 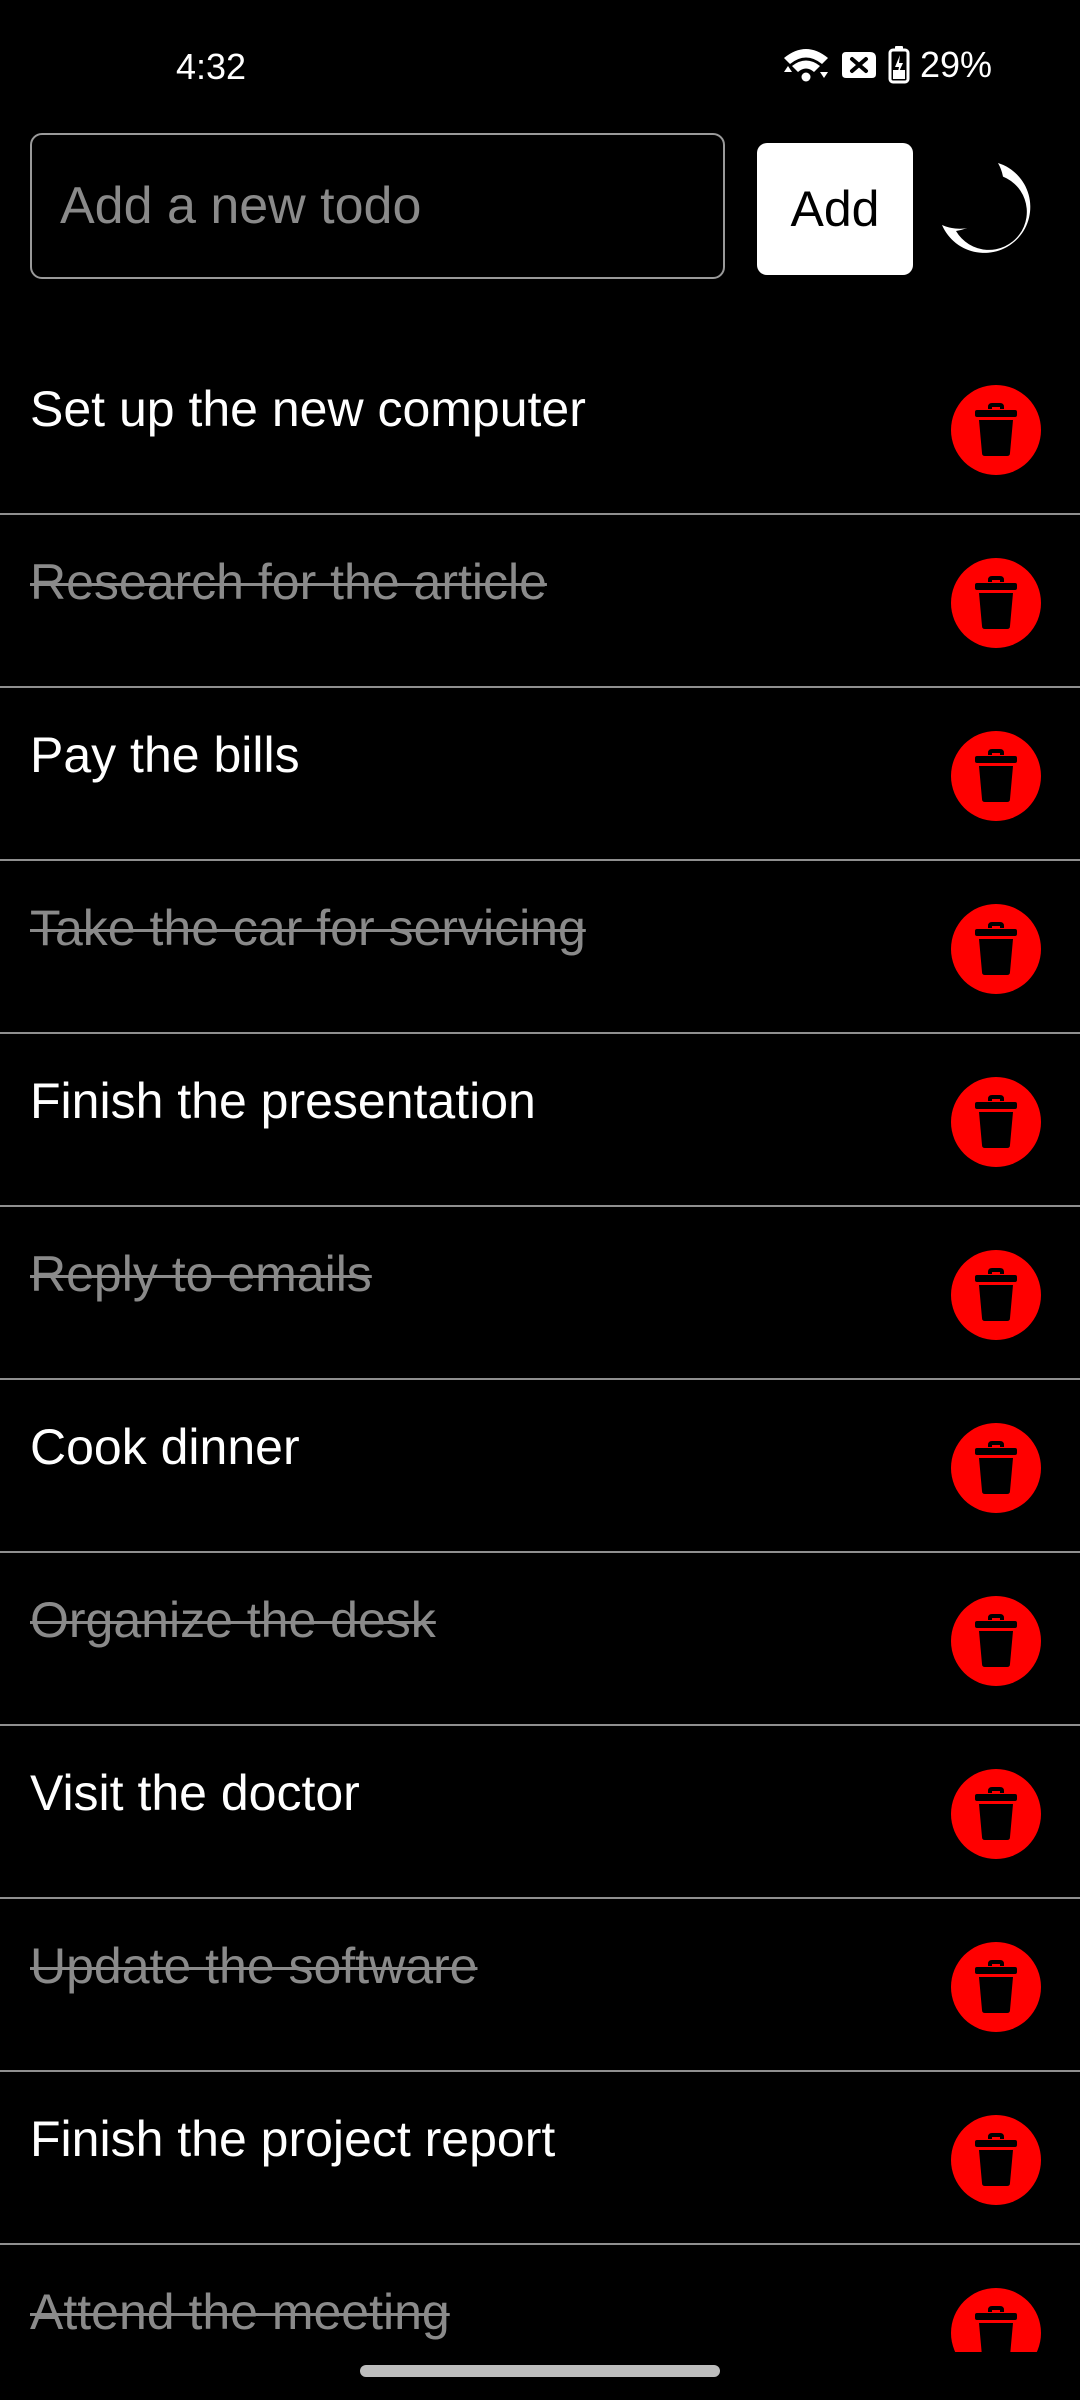 I want to click on todo-text: Cook dinner, so click(x=165, y=1447).